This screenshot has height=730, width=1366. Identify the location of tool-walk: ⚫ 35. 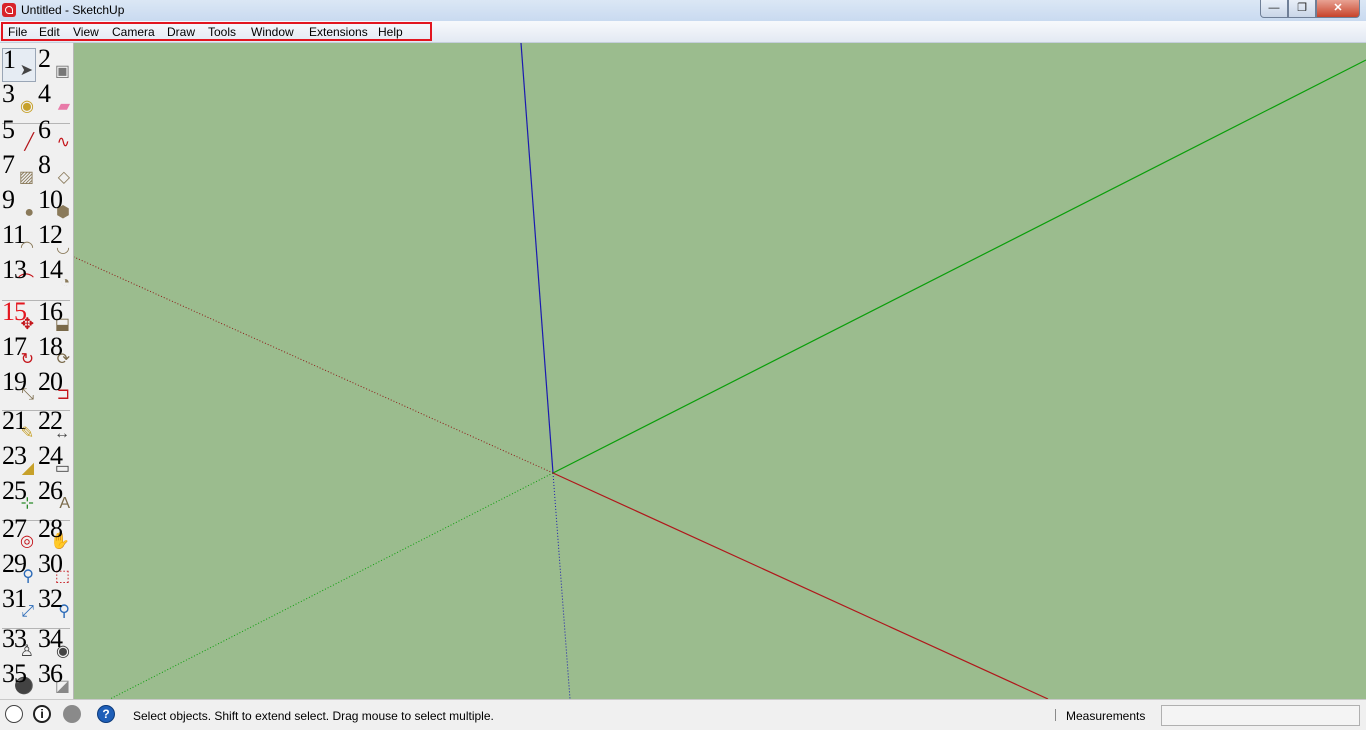
(19, 678).